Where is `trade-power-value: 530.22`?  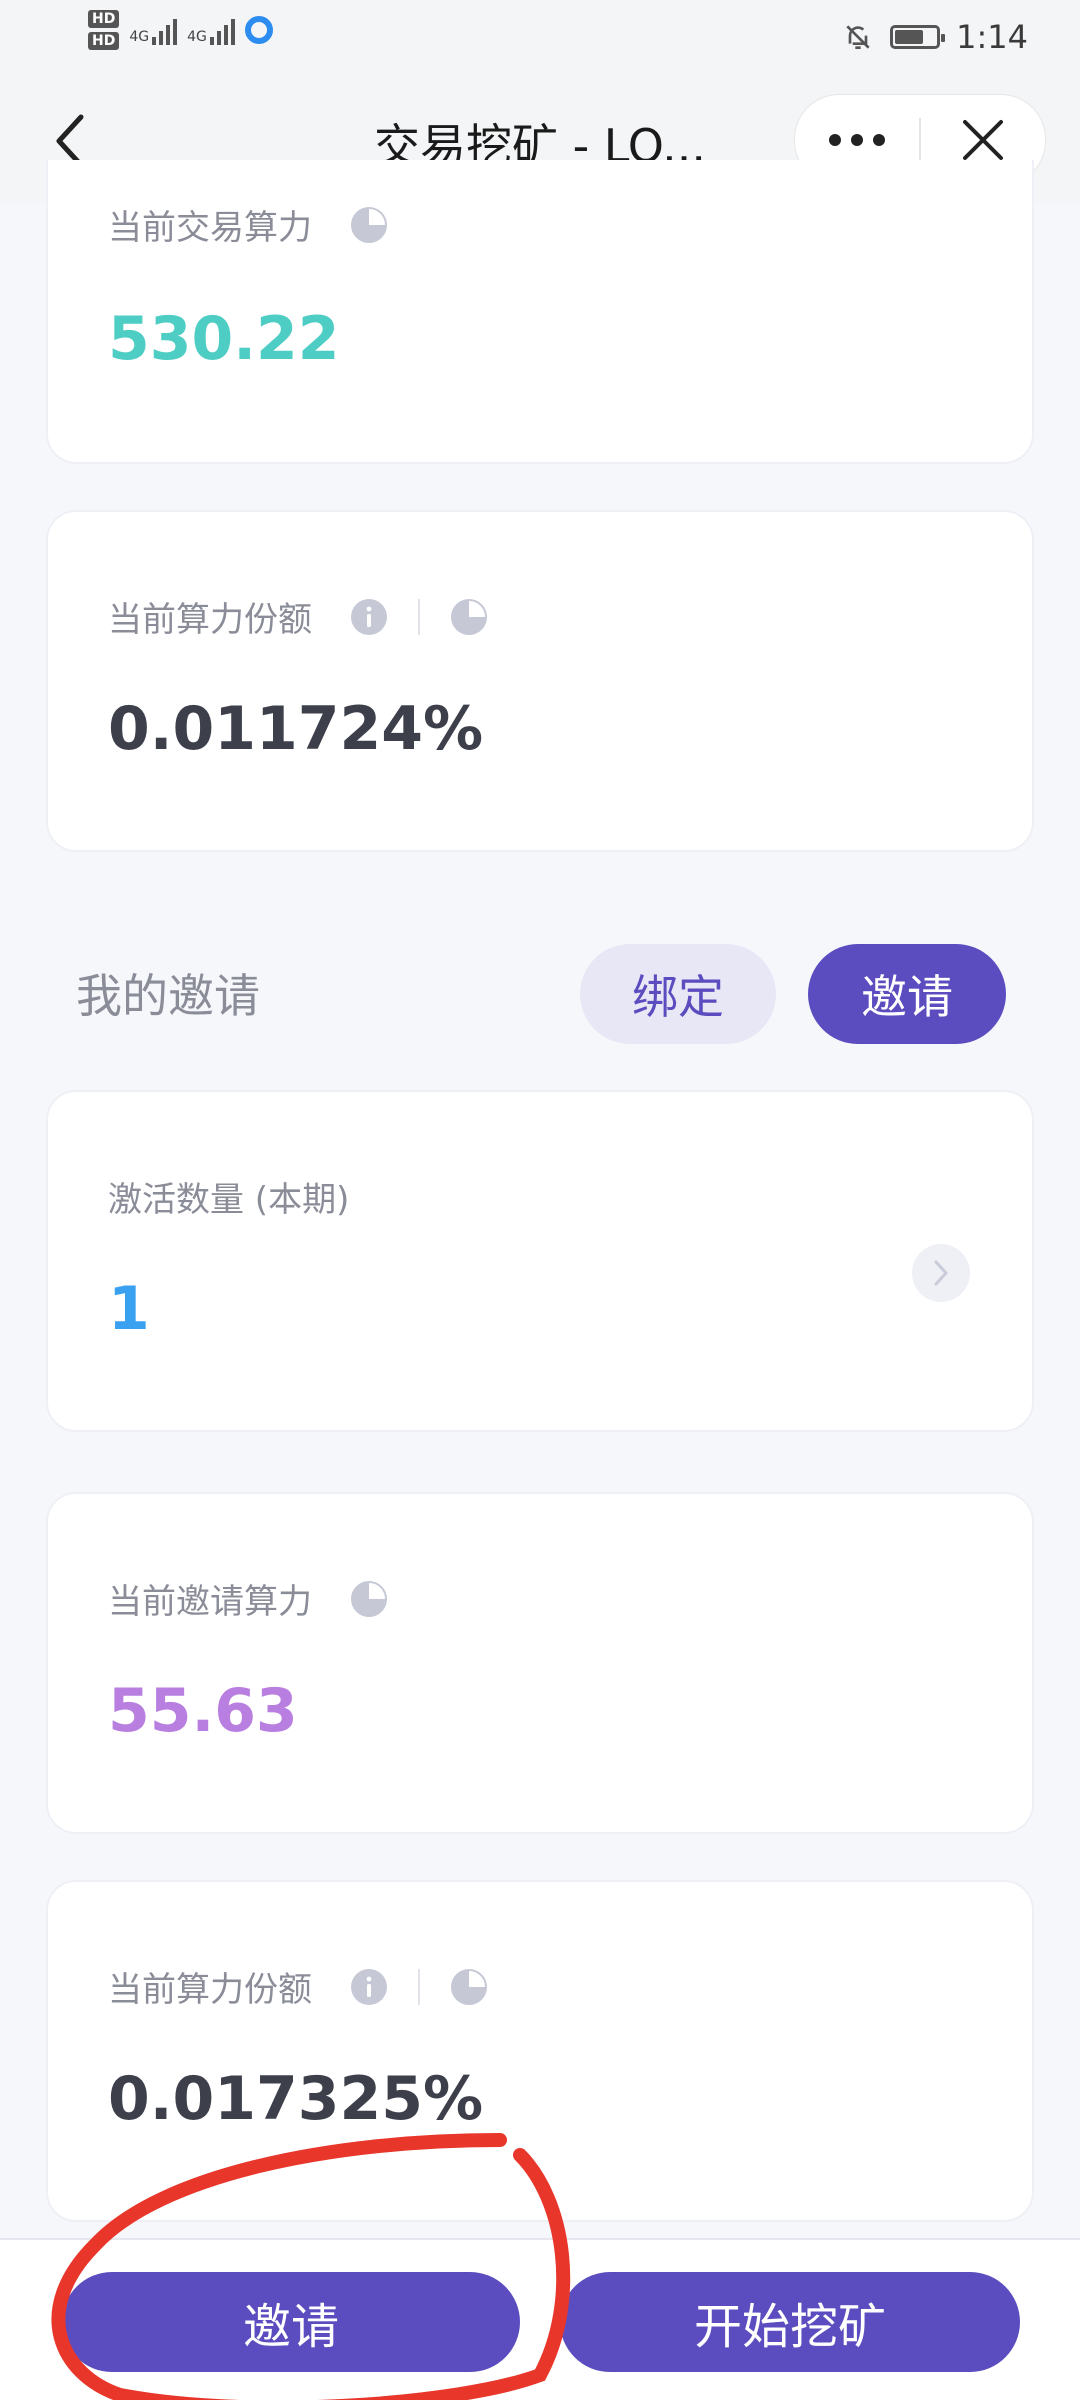 trade-power-value: 530.22 is located at coordinates (224, 339).